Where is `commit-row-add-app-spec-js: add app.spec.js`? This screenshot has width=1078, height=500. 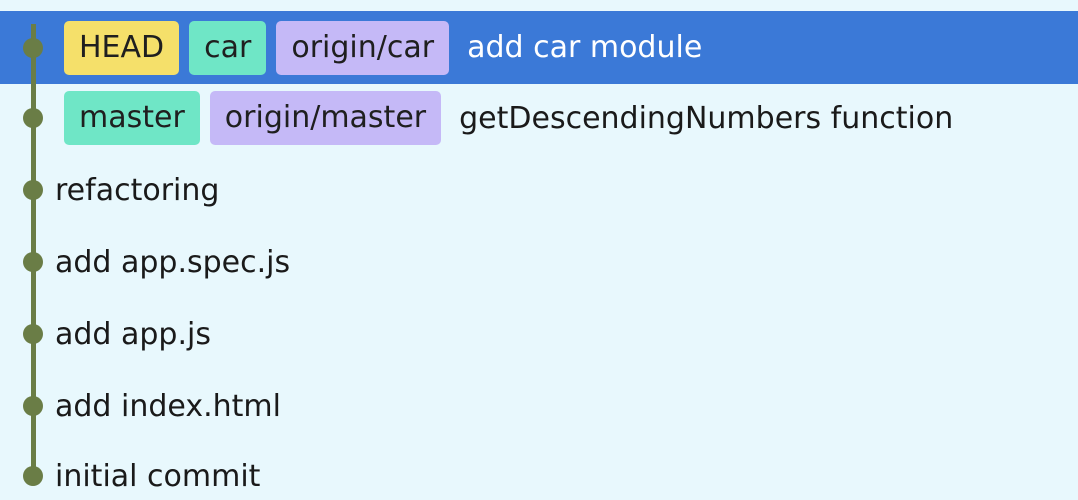
commit-row-add-app-spec-js: add app.spec.js is located at coordinates (539, 262).